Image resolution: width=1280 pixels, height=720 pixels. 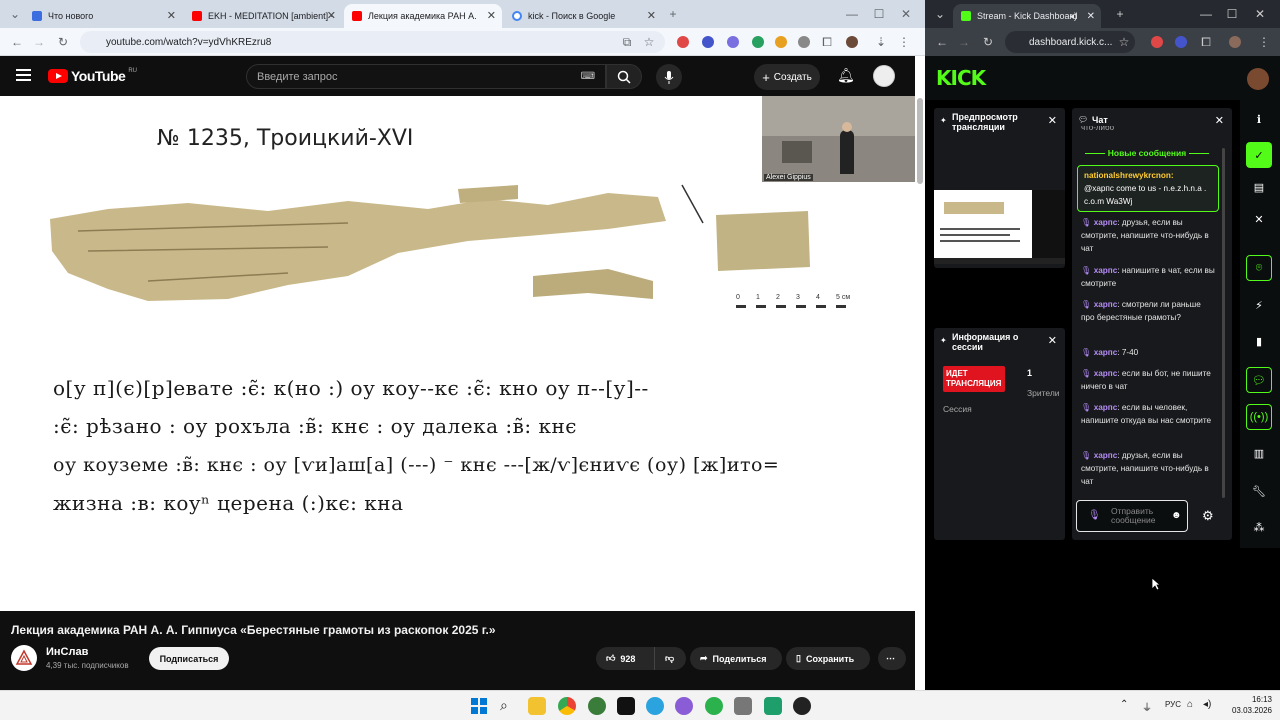 I want to click on chat-username: nationalshrewykrcnon:, so click(x=1129, y=175).